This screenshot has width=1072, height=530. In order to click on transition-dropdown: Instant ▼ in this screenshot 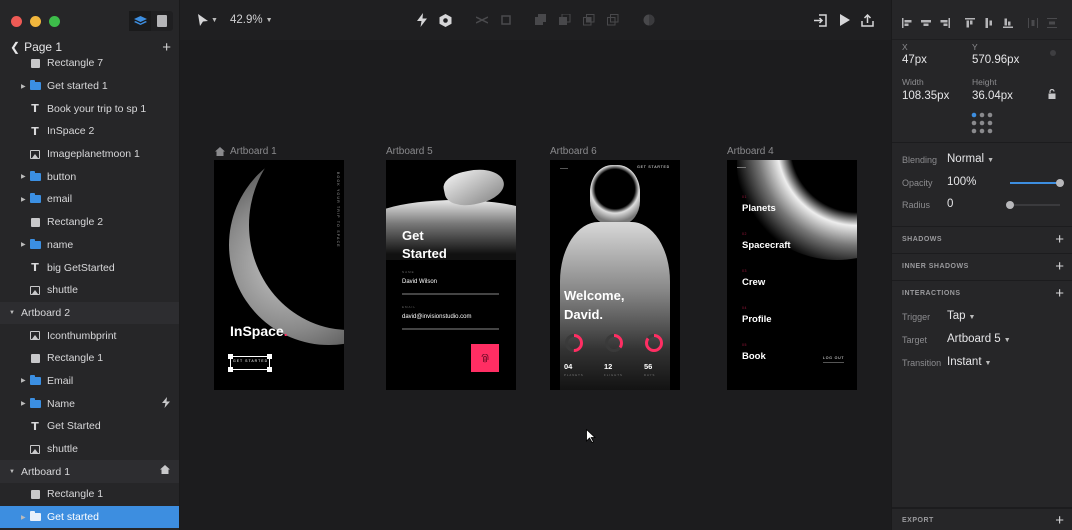, I will do `click(969, 362)`.